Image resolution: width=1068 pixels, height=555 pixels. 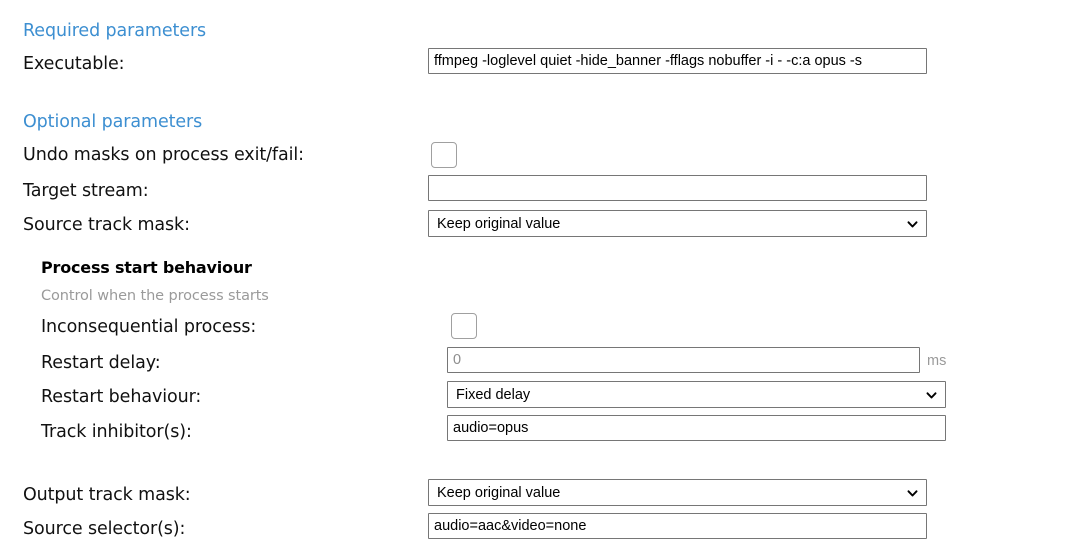 What do you see at coordinates (444, 155) in the screenshot?
I see `undo-masks-checkbox` at bounding box center [444, 155].